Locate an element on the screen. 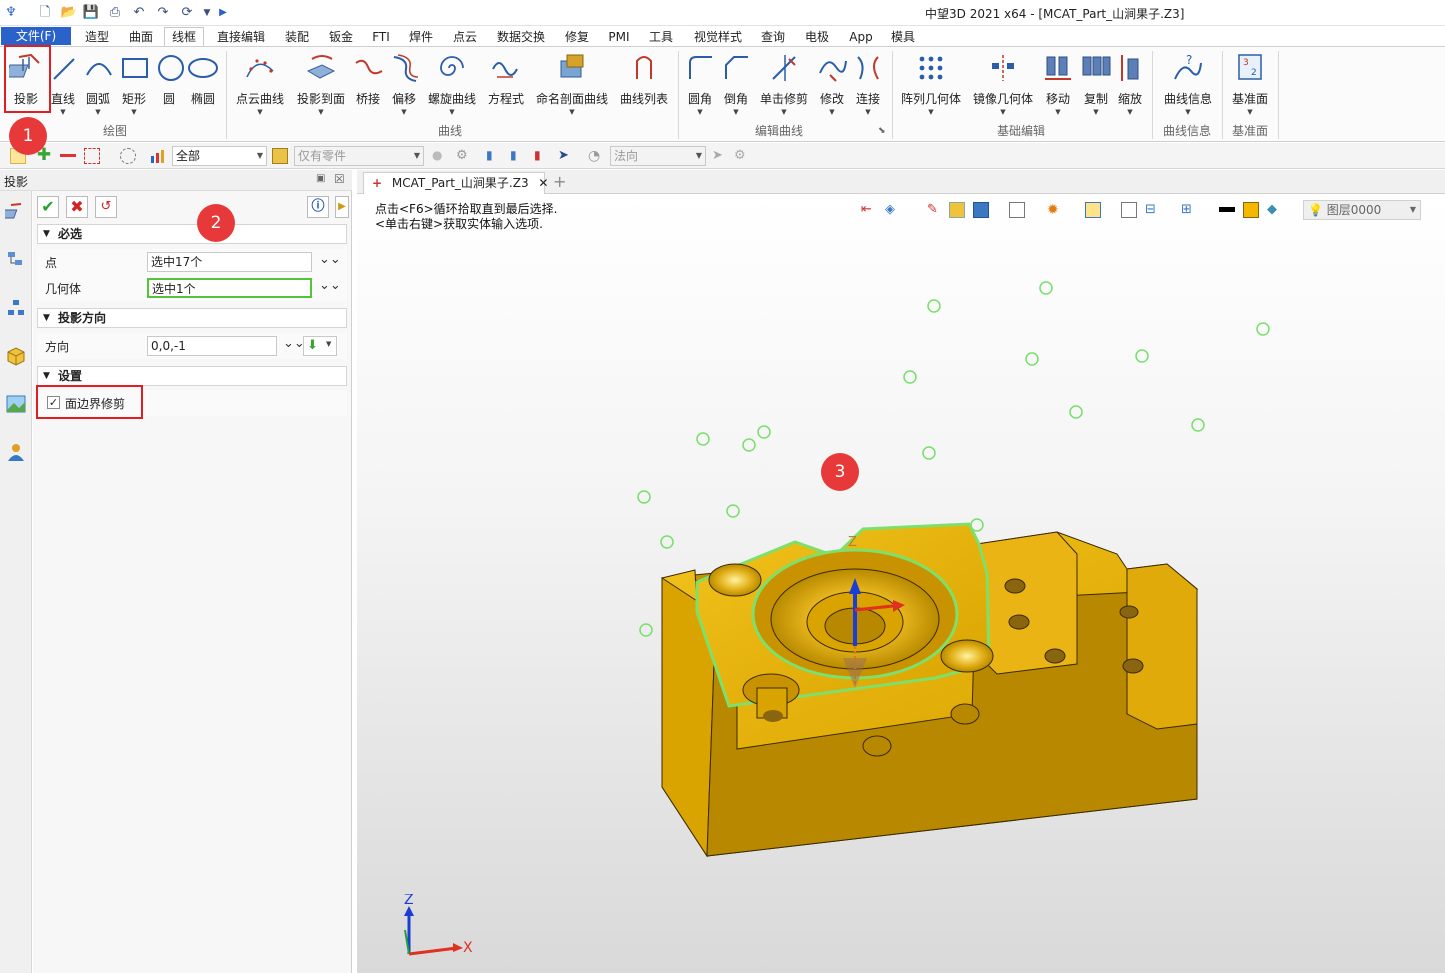 This screenshot has height=973, width=1445. move-button: 移动 ▼ is located at coordinates (1058, 86).